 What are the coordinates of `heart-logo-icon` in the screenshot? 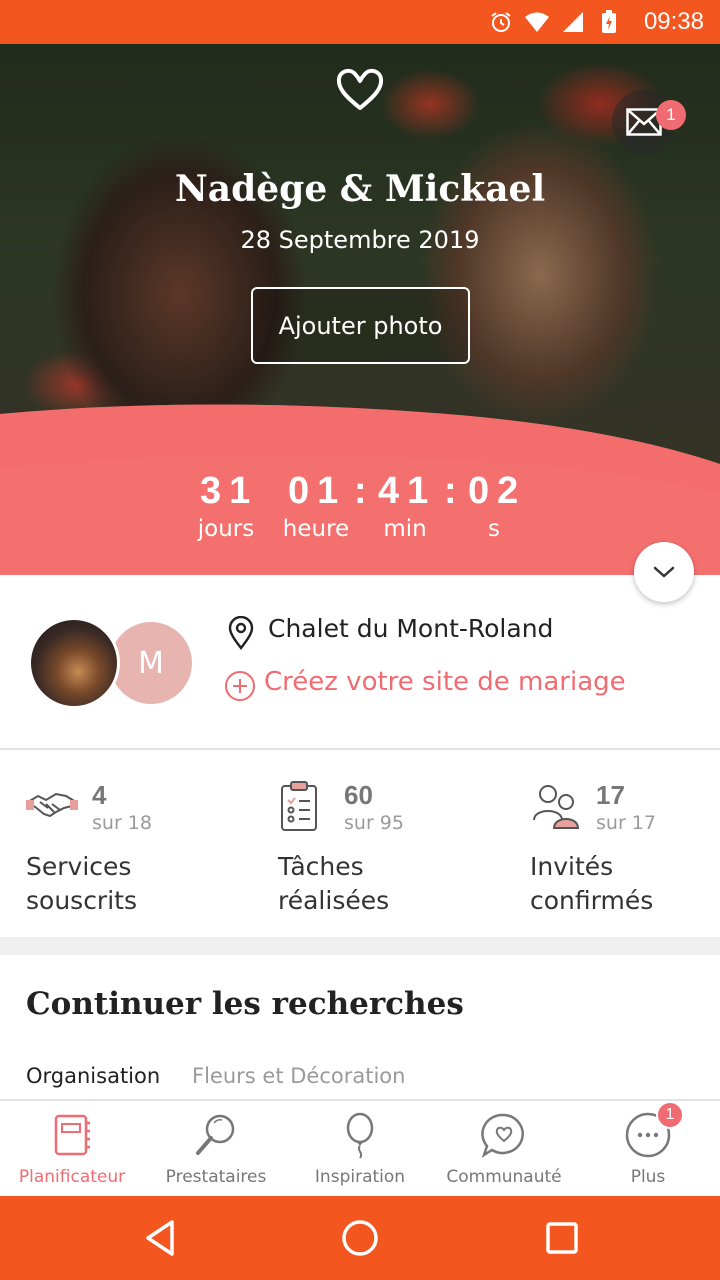 It's located at (360, 89).